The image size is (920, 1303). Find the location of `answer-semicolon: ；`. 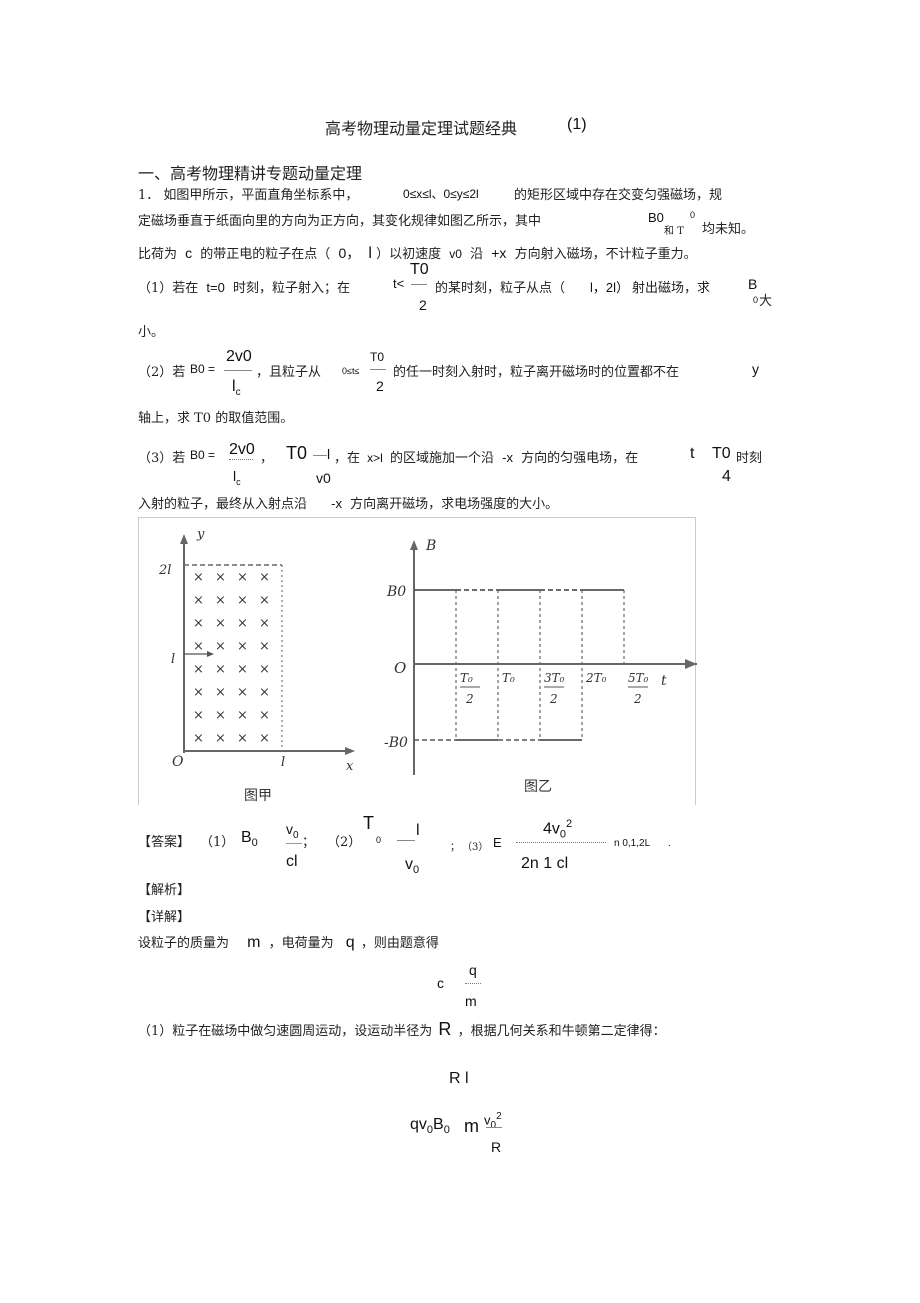

answer-semicolon: ； is located at coordinates (309, 842).